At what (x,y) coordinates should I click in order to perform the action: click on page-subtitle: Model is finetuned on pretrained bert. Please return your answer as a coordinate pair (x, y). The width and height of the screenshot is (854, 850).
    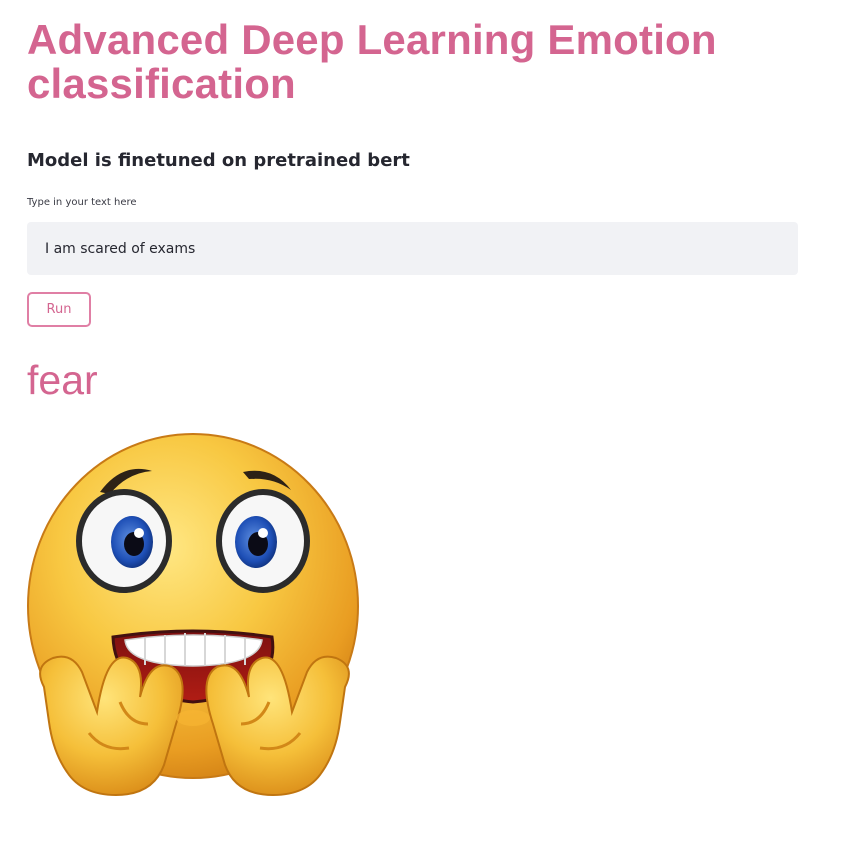
    Looking at the image, I should click on (218, 160).